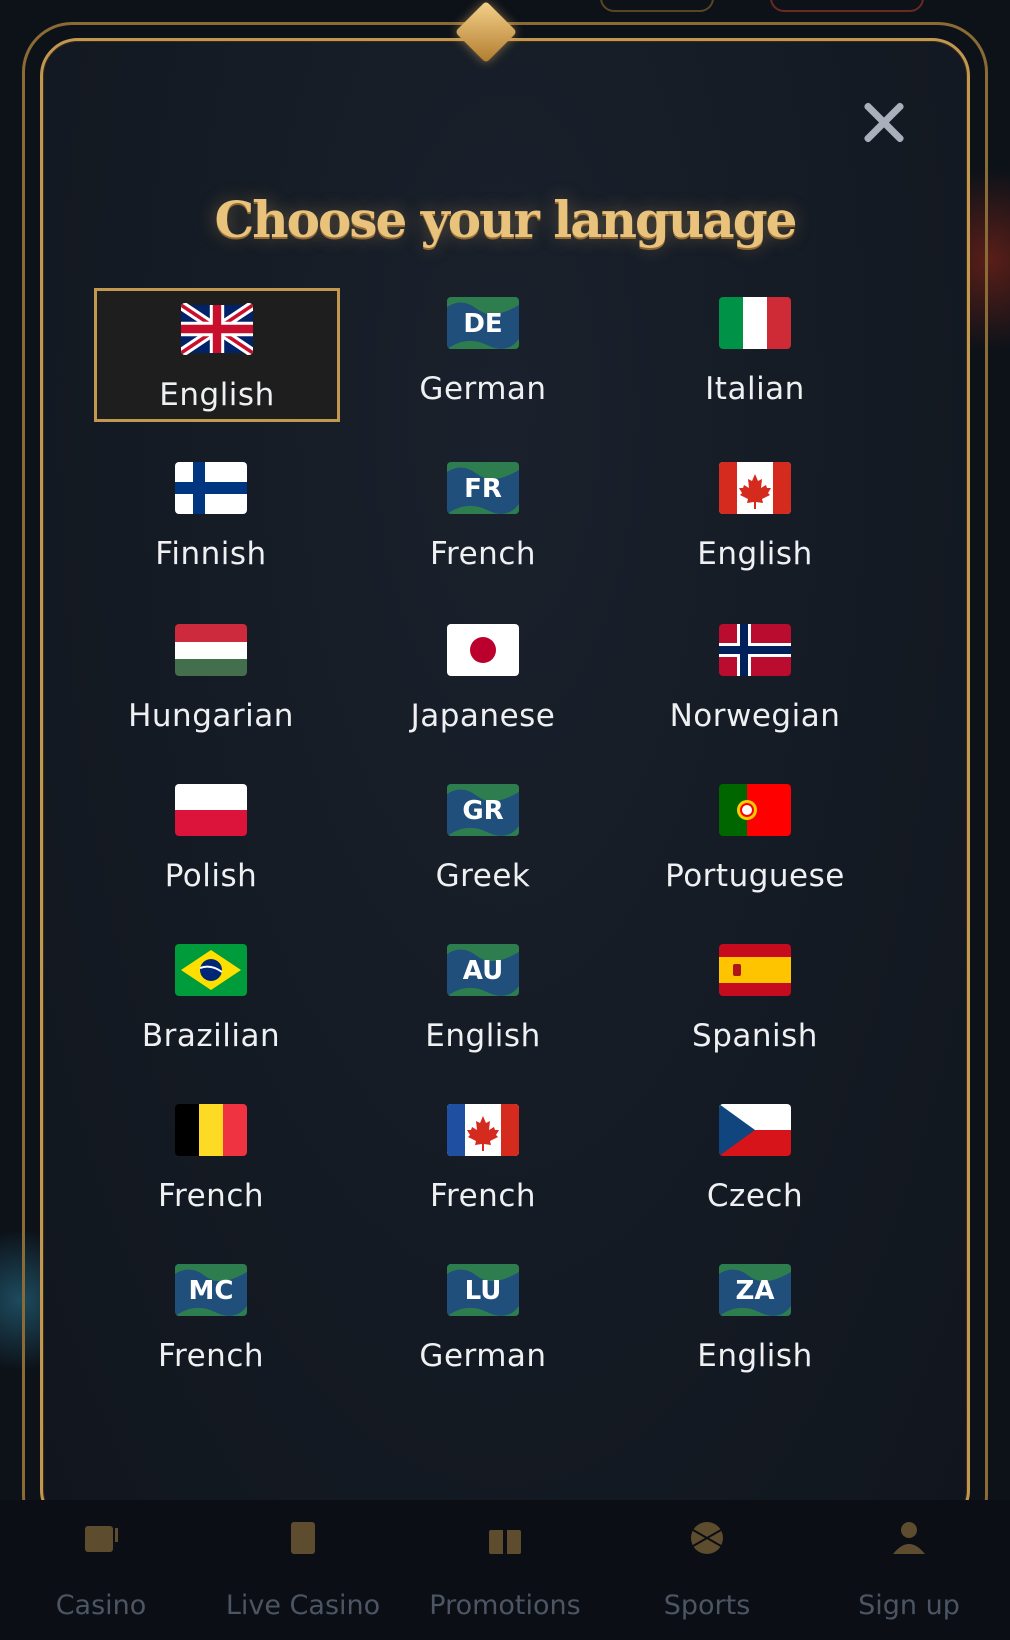  What do you see at coordinates (755, 999) in the screenshot?
I see `language-option-spanish: Spanish` at bounding box center [755, 999].